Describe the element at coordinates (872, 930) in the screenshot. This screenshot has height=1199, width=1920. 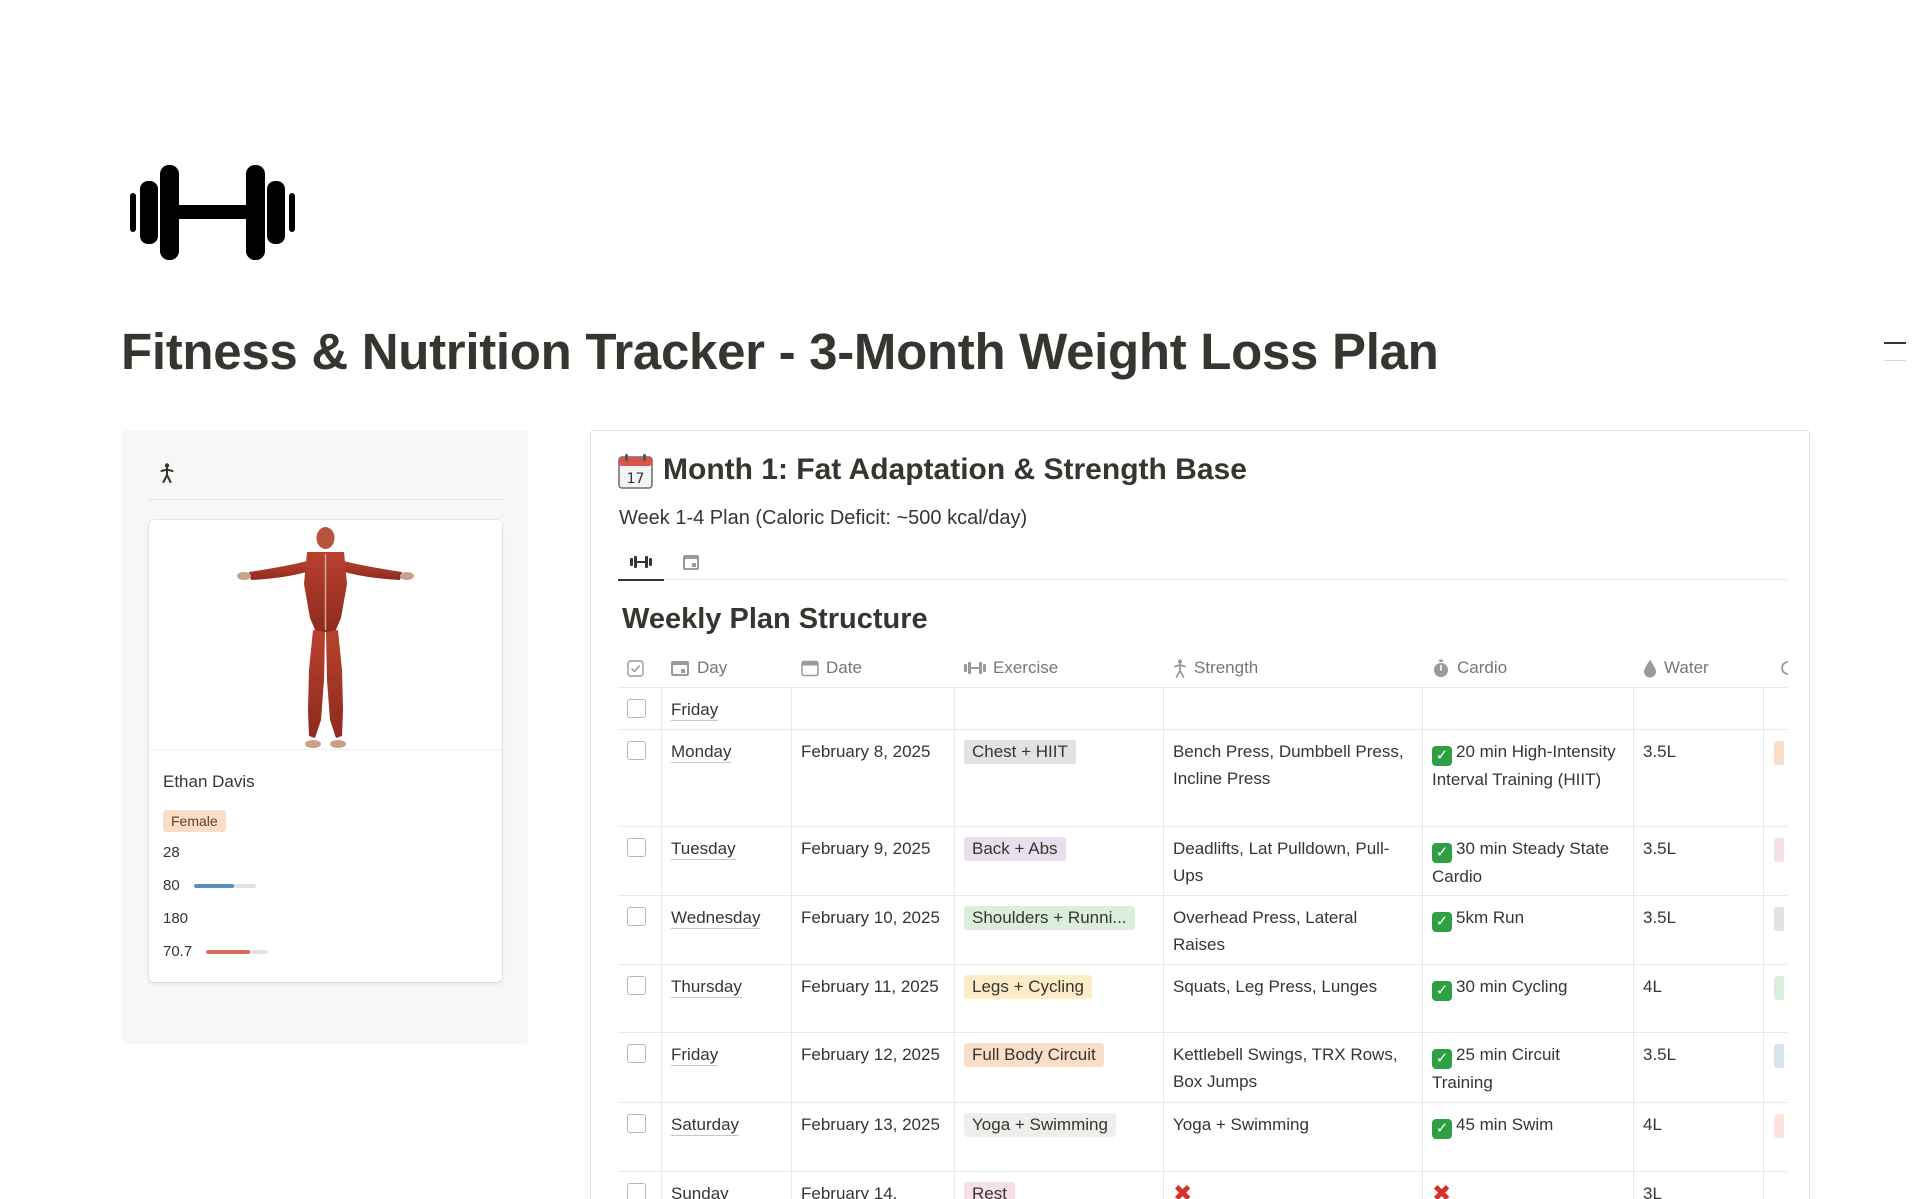
I see `cell-date: February 10, 2025` at that location.